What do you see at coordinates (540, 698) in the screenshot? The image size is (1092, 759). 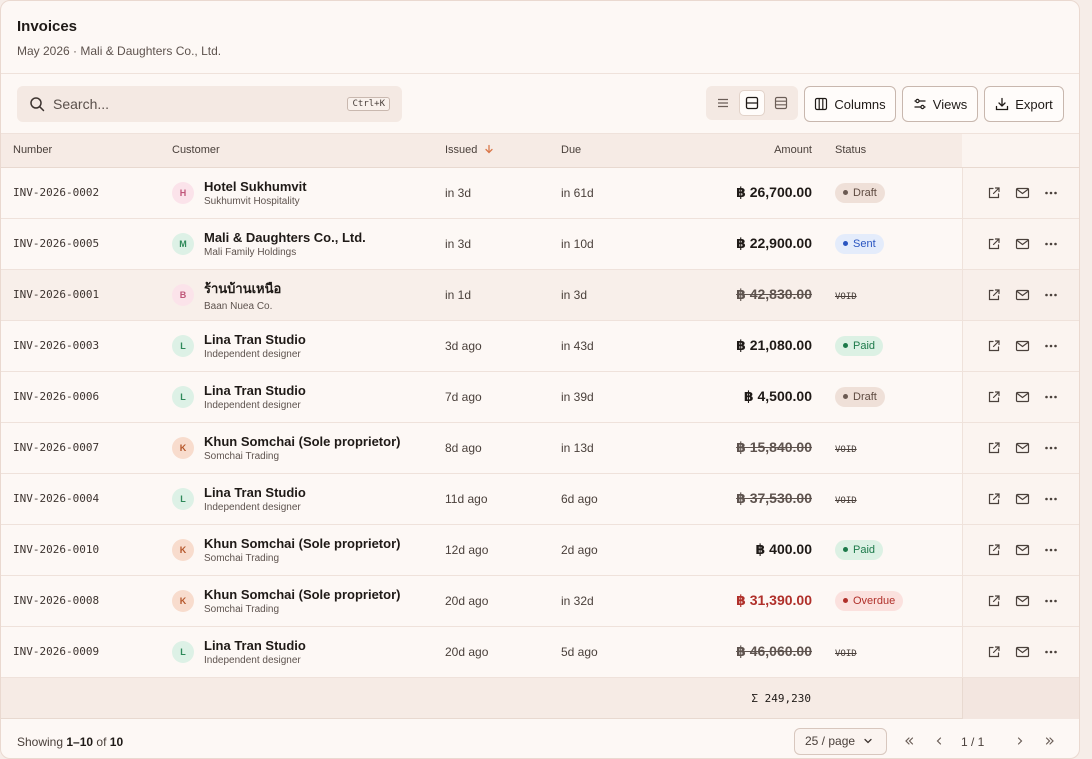 I see `summary-row: Σ 249,230` at bounding box center [540, 698].